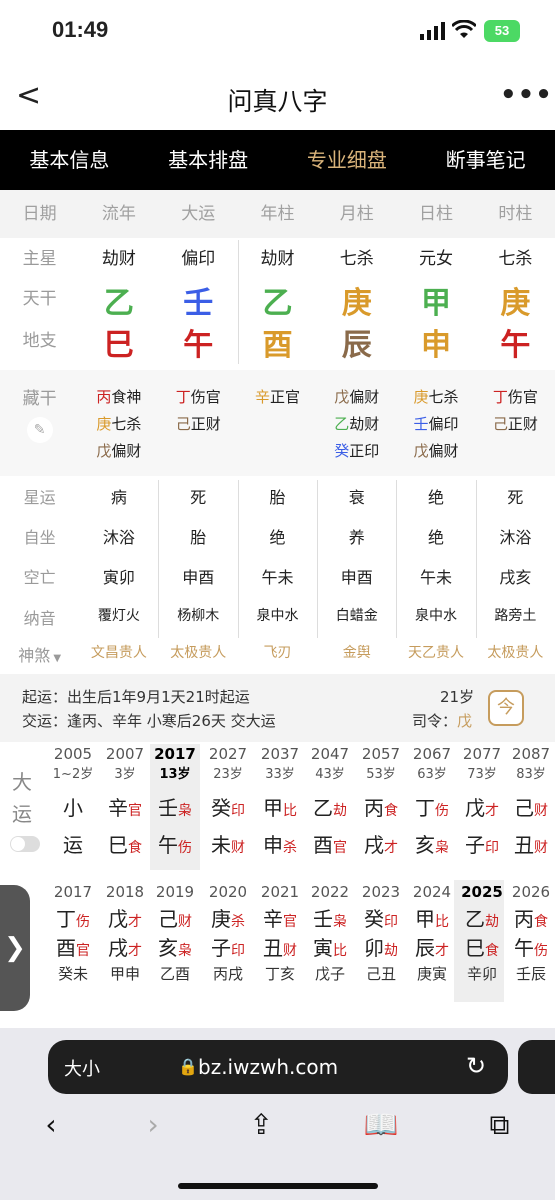 The image size is (555, 1200). Describe the element at coordinates (278, 1186) in the screenshot. I see `home-indicator` at that location.